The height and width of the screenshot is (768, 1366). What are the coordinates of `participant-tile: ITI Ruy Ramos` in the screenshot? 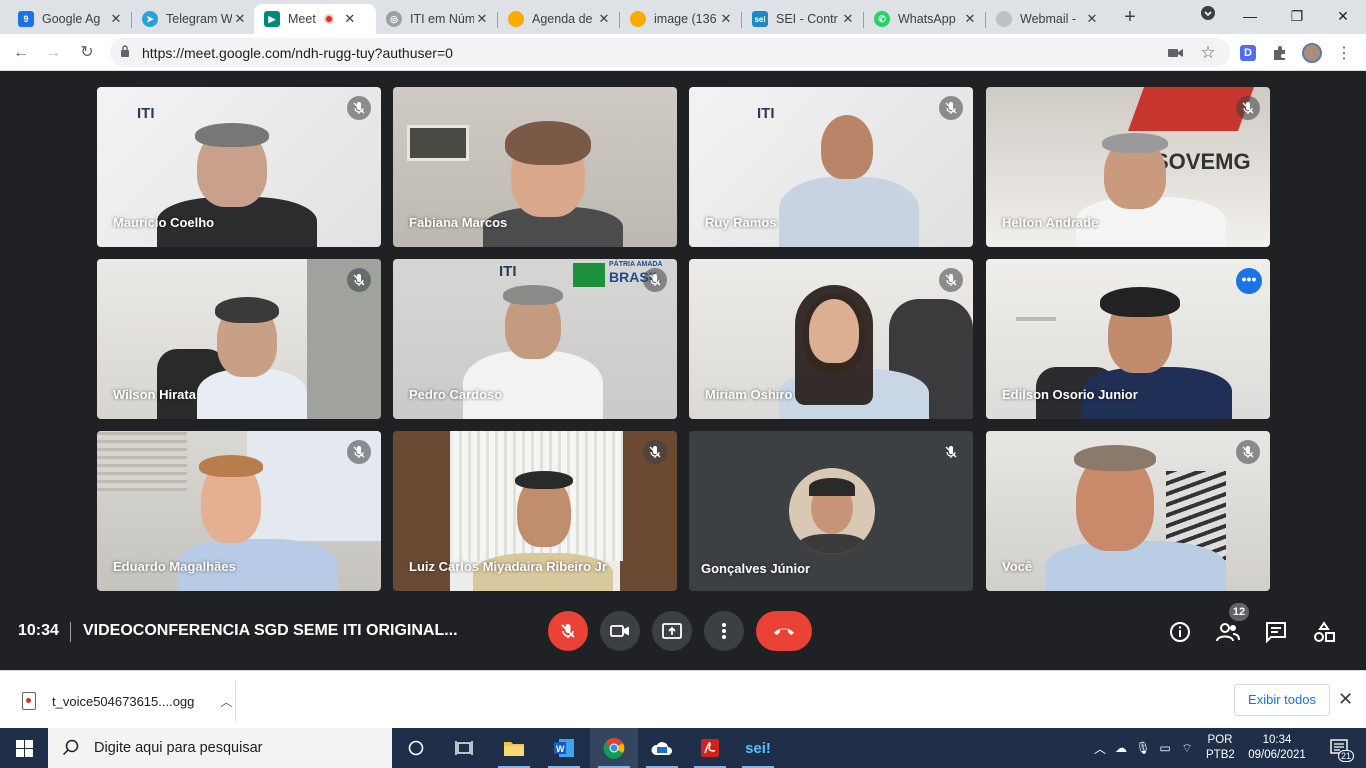 It's located at (831, 167).